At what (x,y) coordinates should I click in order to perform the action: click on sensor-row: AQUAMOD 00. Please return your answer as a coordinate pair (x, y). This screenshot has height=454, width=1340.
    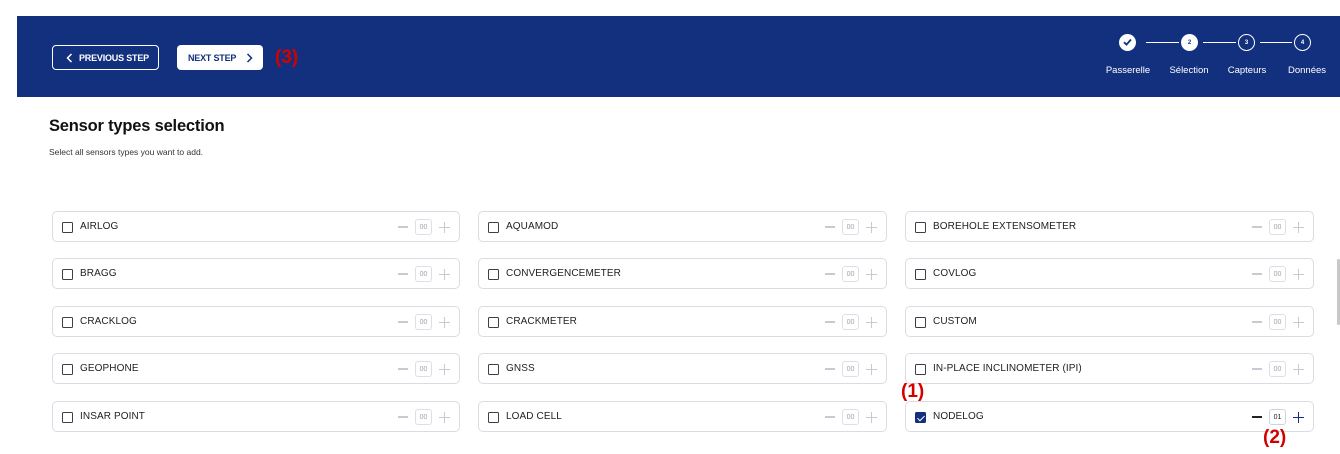
    Looking at the image, I should click on (682, 226).